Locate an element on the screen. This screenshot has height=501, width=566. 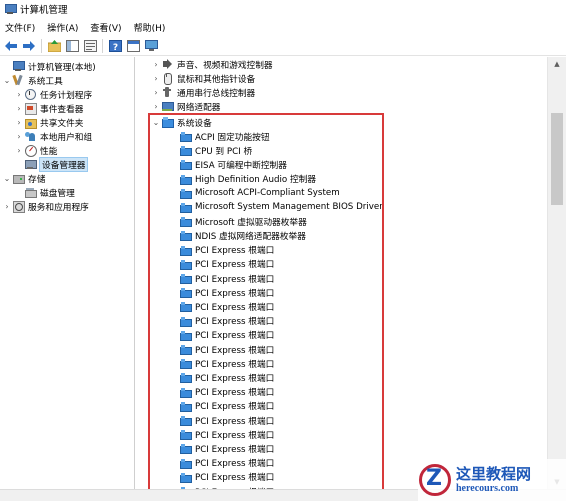
category-label: 通用串行总线控制器 is located at coordinates (216, 93).